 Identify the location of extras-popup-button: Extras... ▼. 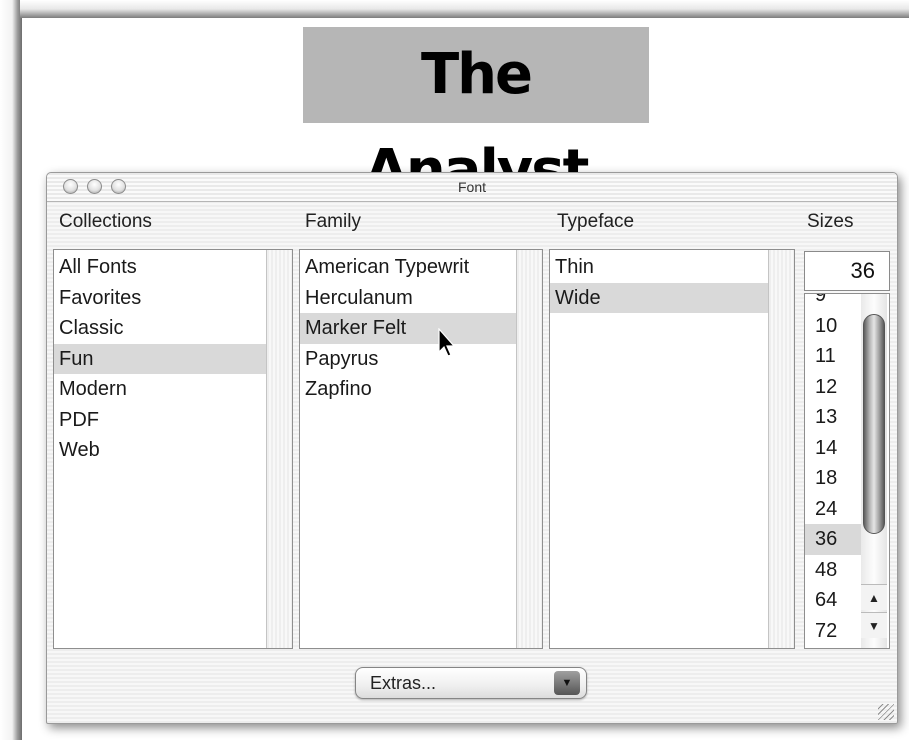
(471, 683).